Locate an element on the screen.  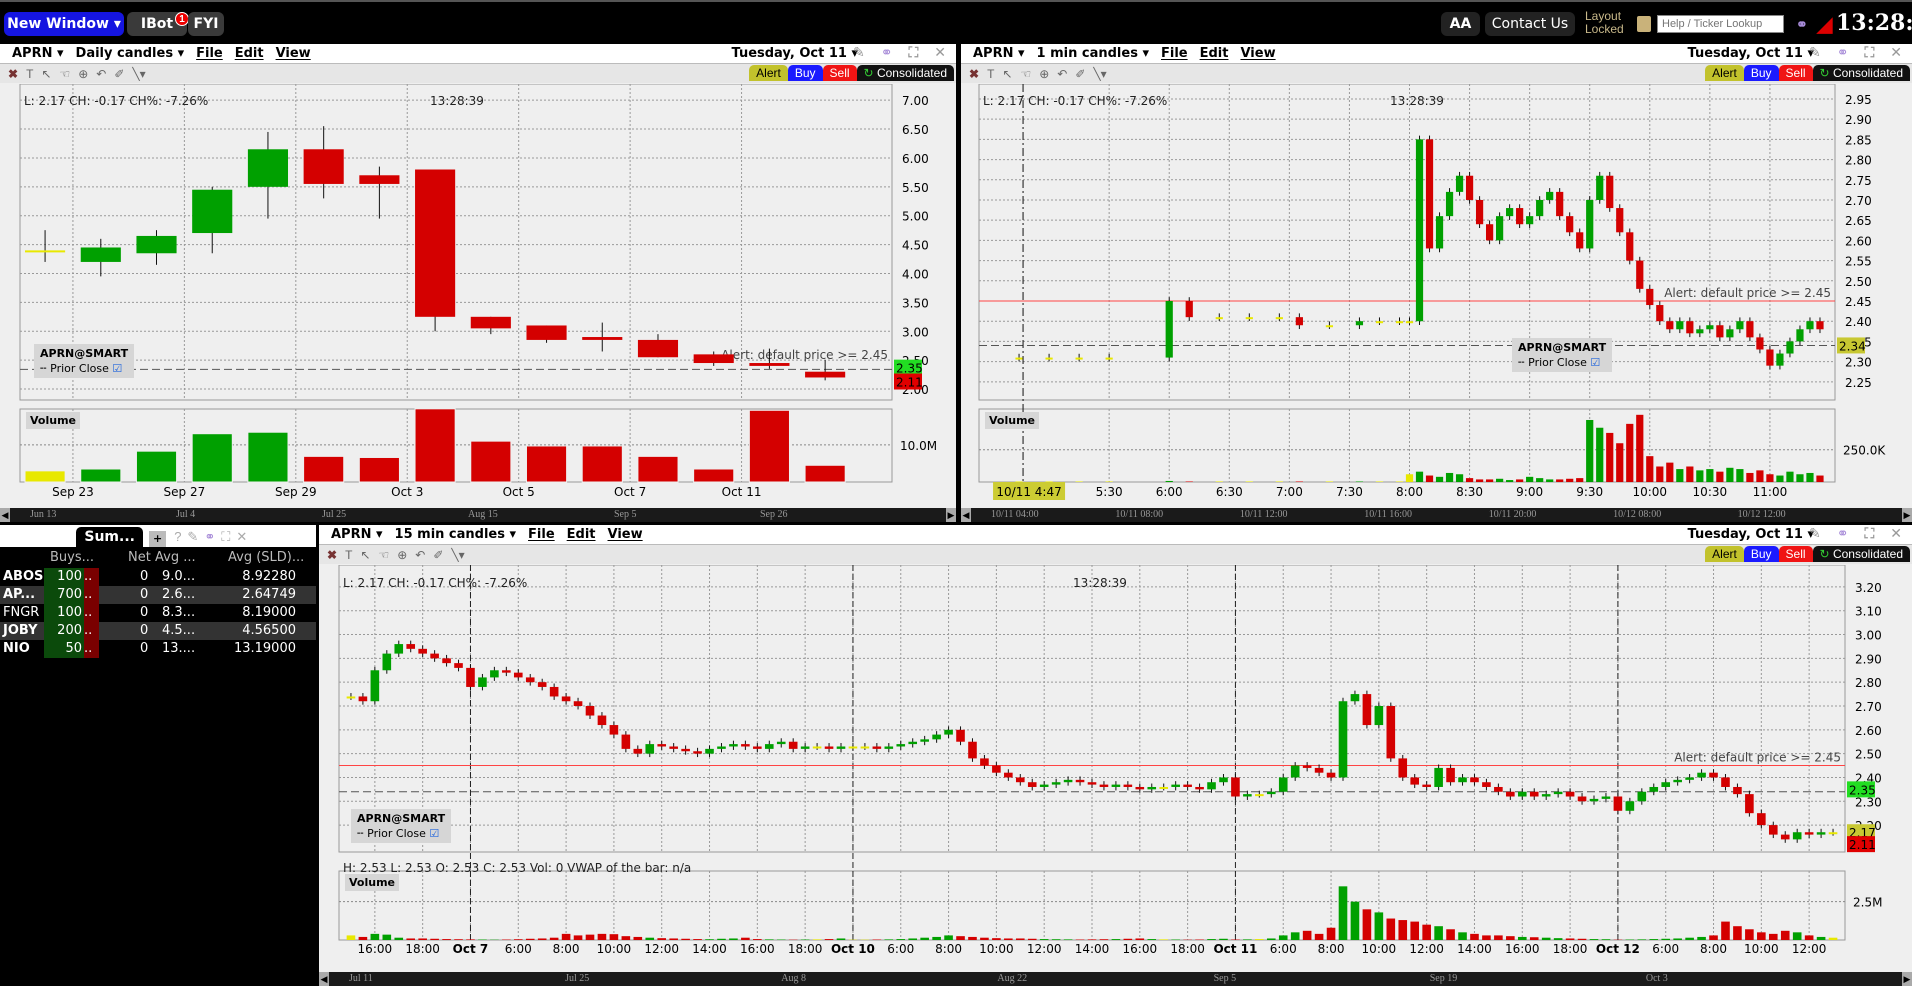
interval-selector: 15 min candles ▾ is located at coordinates (456, 534).